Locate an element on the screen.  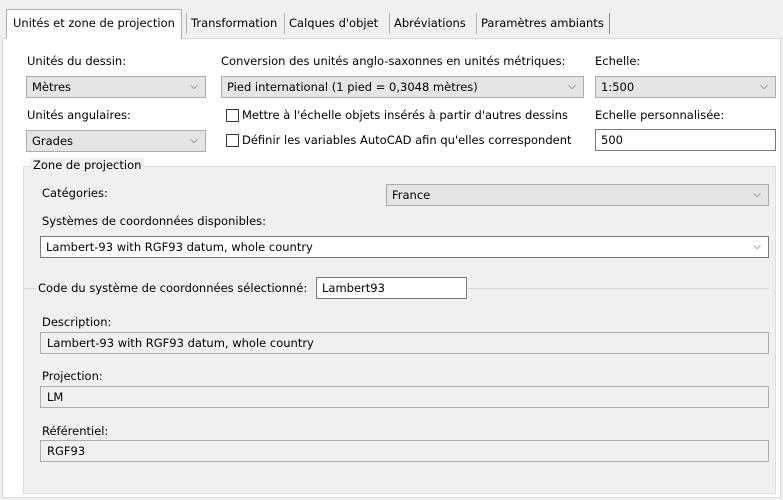
tab-transformation: Transformation is located at coordinates (233, 23).